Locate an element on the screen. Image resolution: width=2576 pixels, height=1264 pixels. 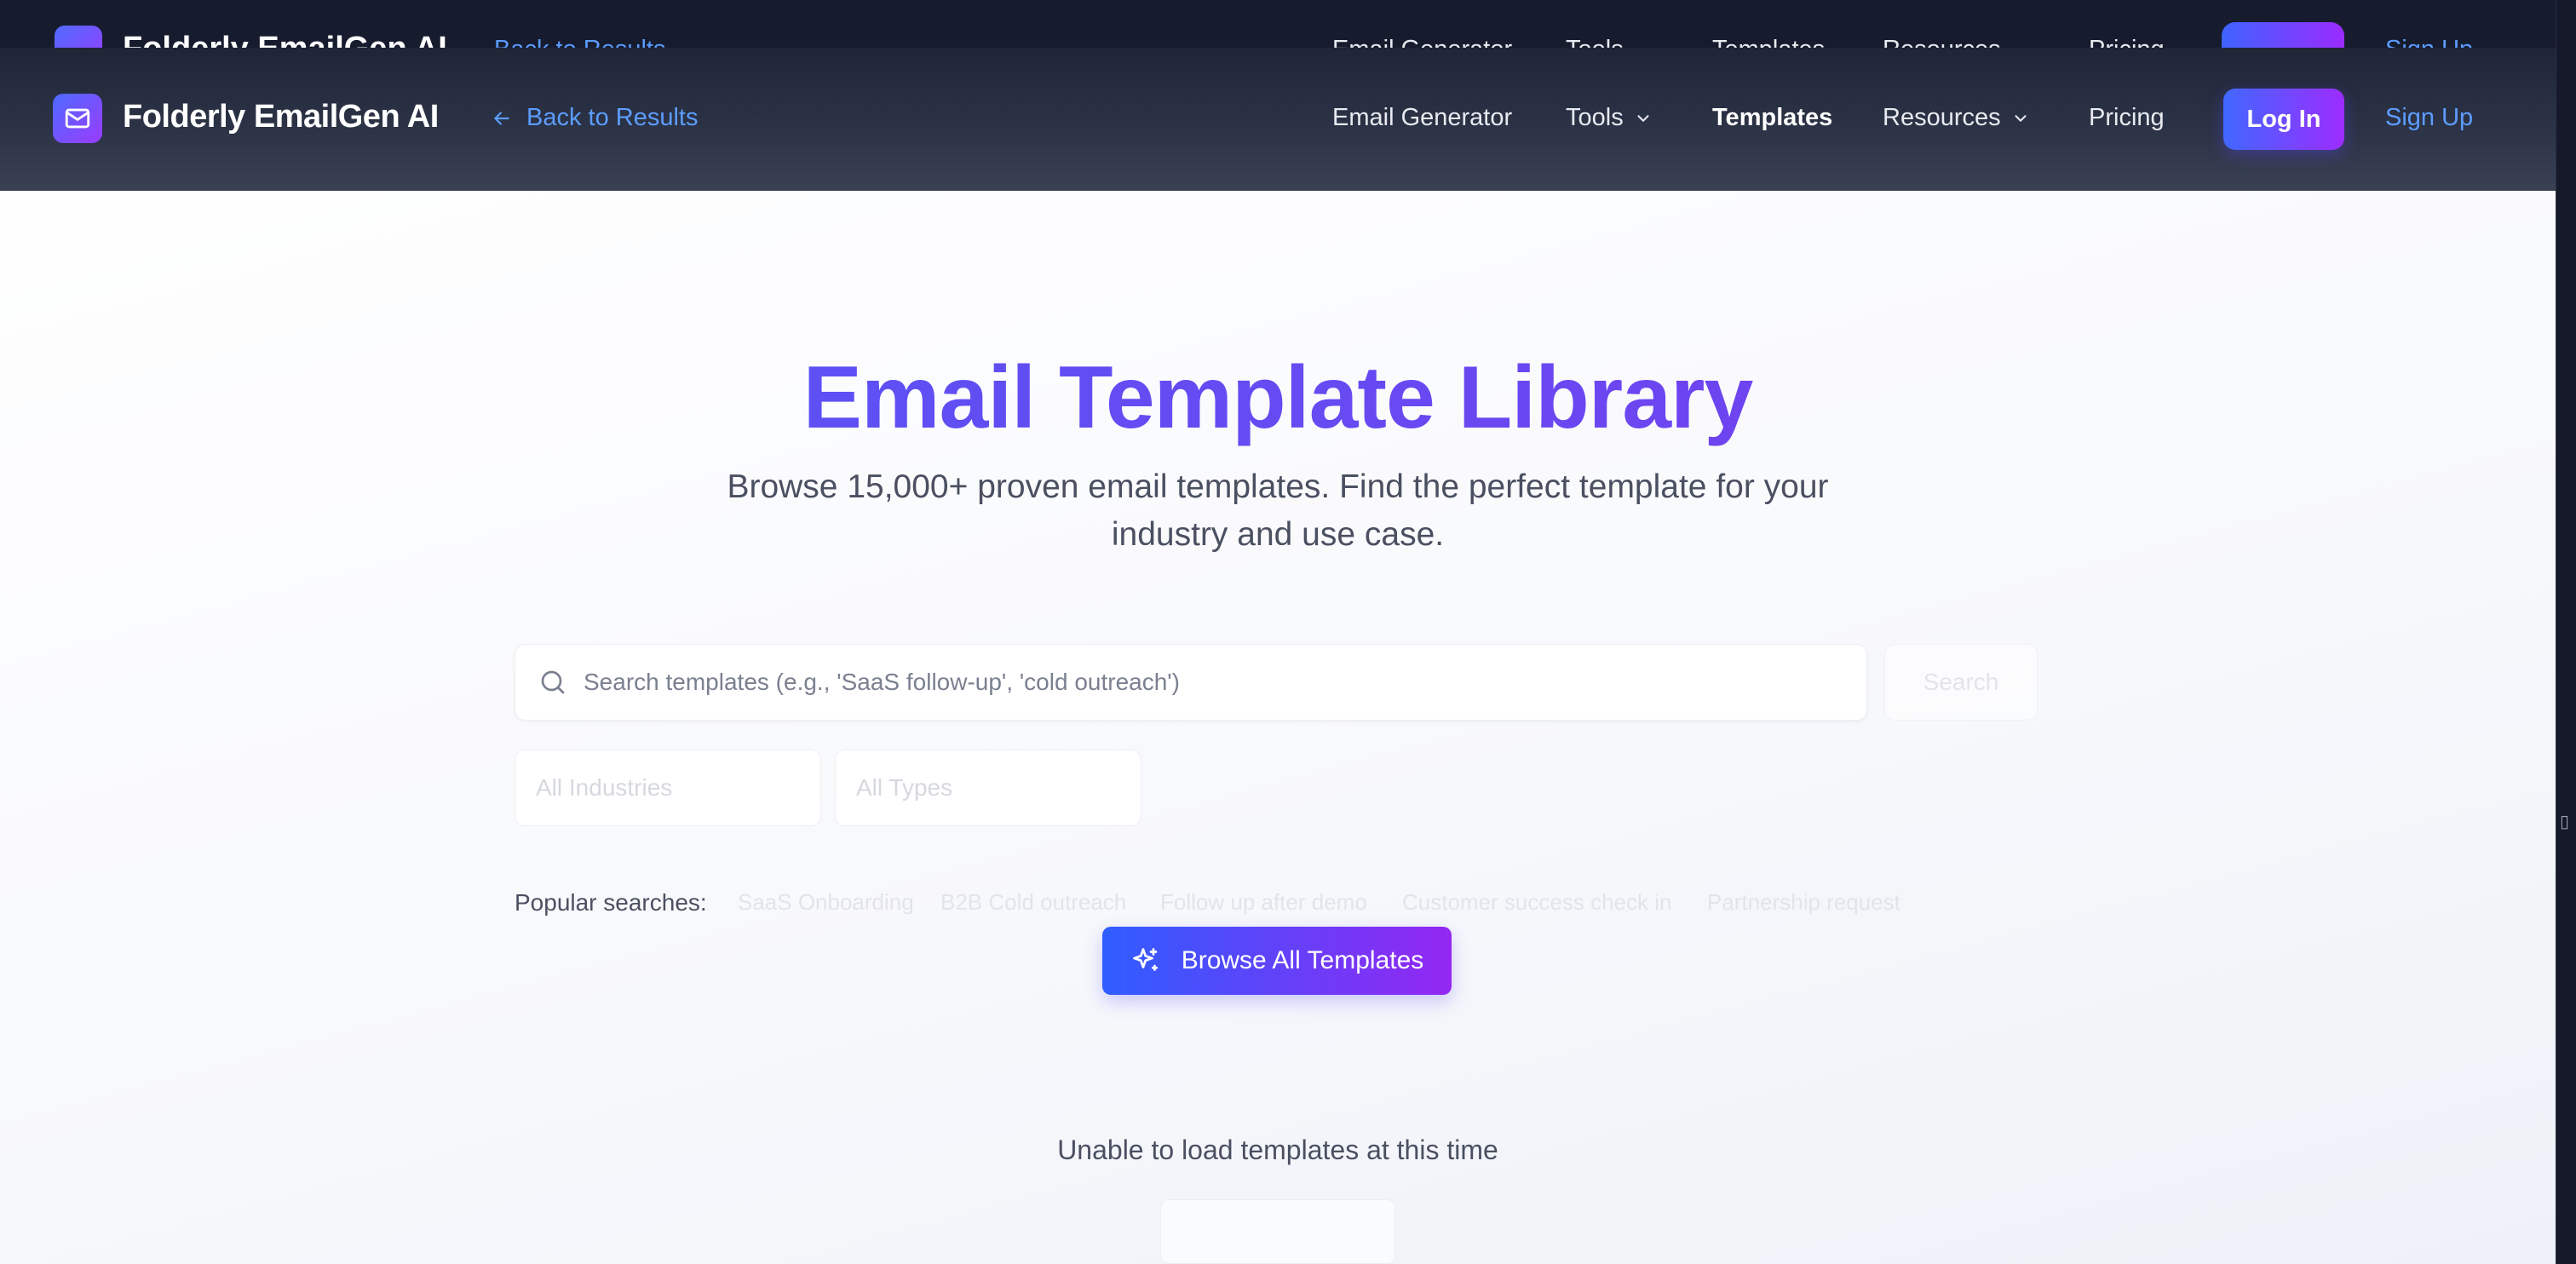
popular-search-chip: Customer success check in is located at coordinates (1537, 902).